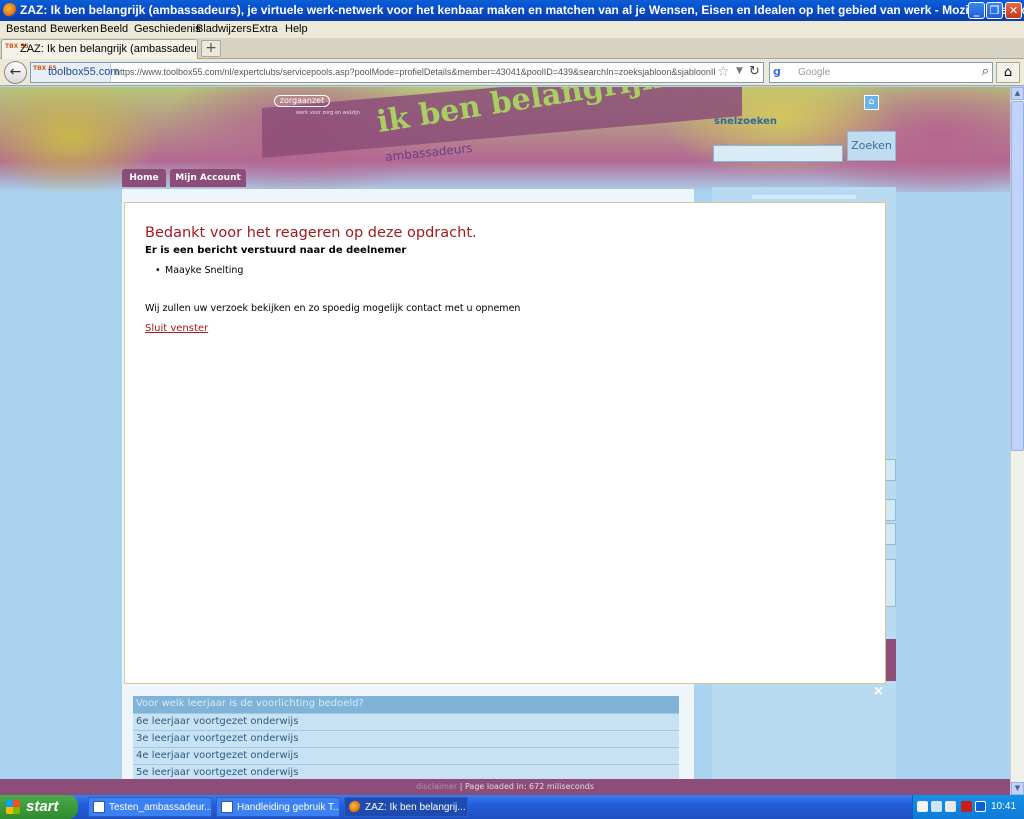 The image size is (1024, 819). Describe the element at coordinates (1017, 788) in the screenshot. I see `scroll-down-icon: ▼` at that location.